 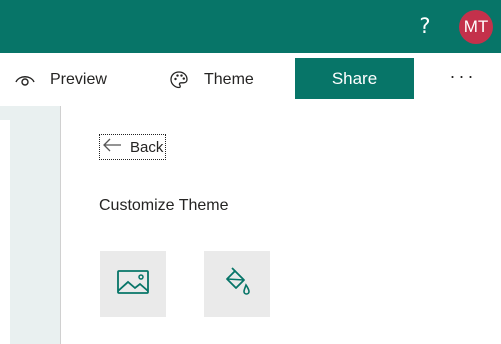 I want to click on panel-title: Customize Theme, so click(x=164, y=205).